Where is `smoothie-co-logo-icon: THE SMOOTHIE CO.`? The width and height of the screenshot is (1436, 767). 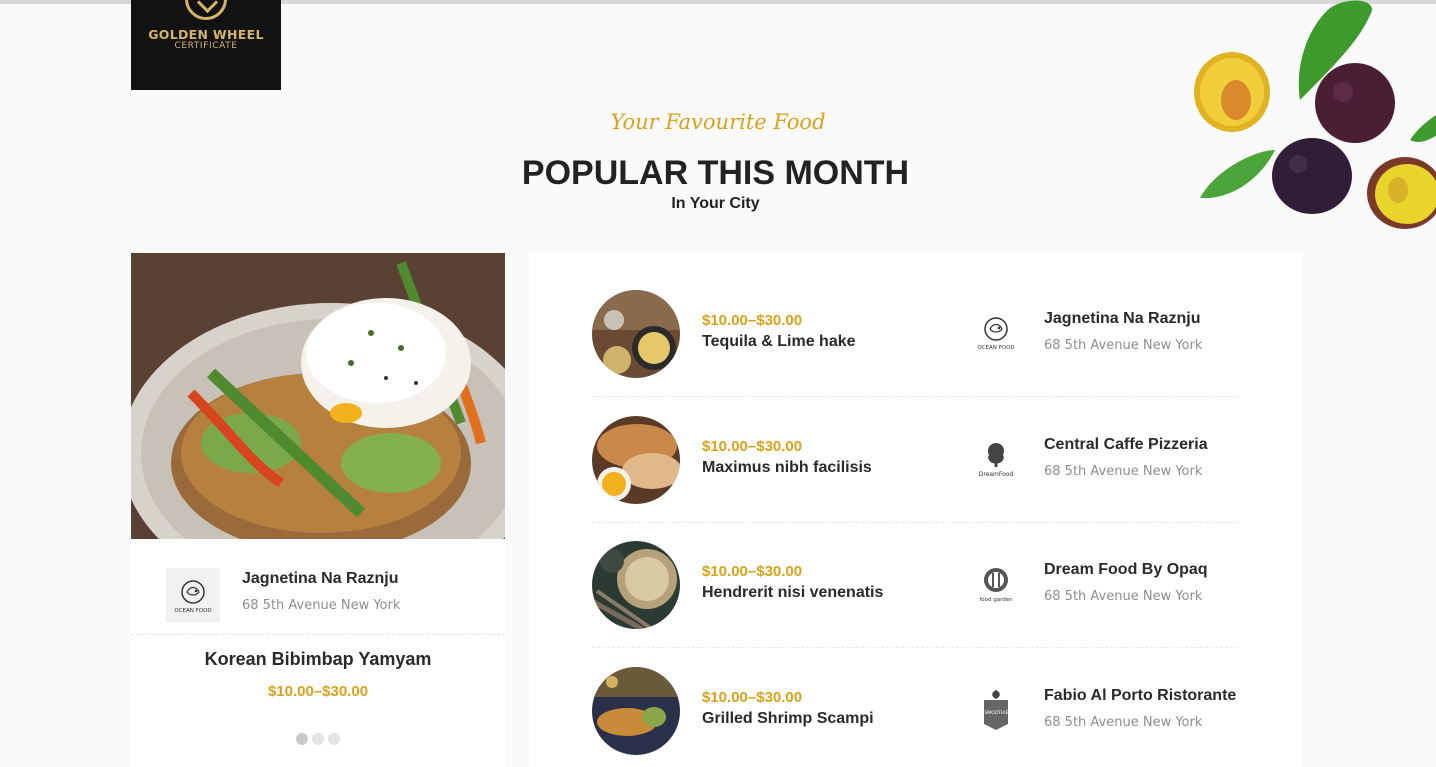 smoothie-co-logo-icon: THE SMOOTHIE CO. is located at coordinates (996, 710).